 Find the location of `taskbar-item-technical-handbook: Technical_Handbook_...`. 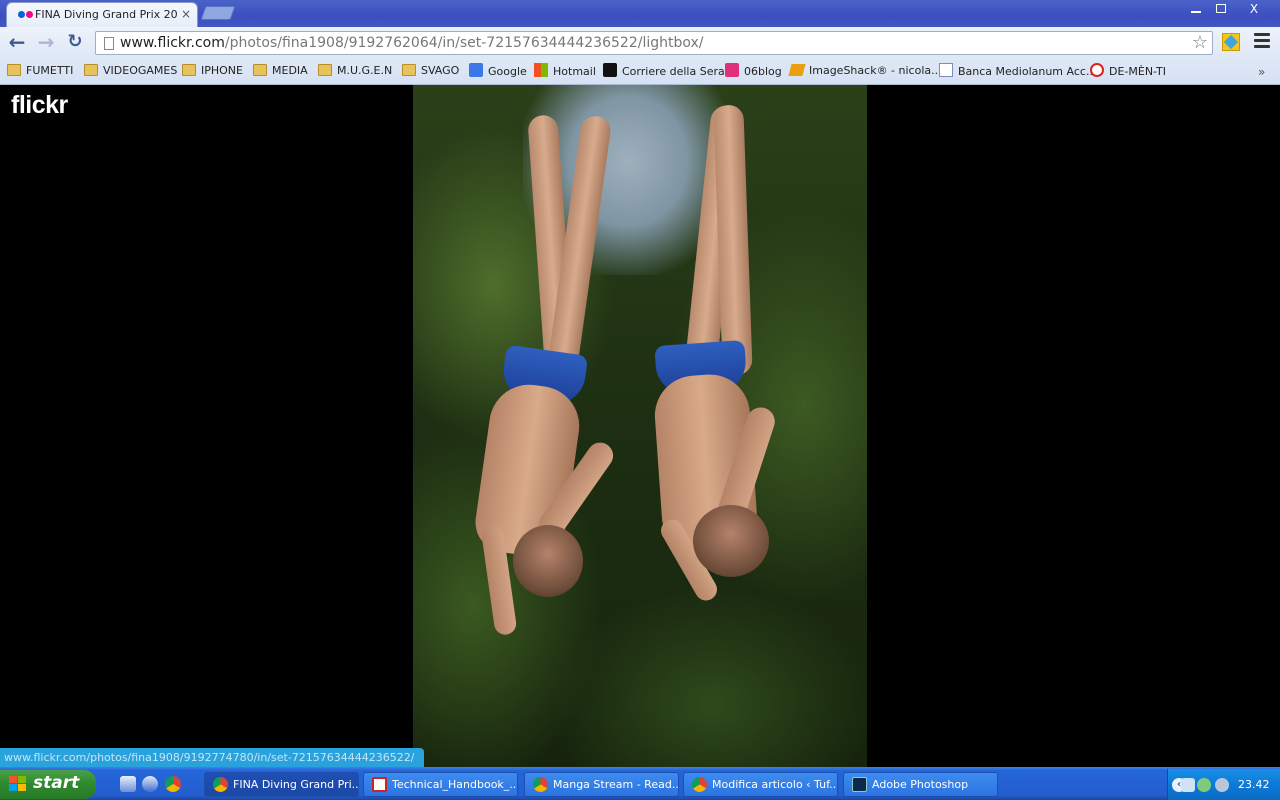

taskbar-item-technical-handbook: Technical_Handbook_... is located at coordinates (440, 784).